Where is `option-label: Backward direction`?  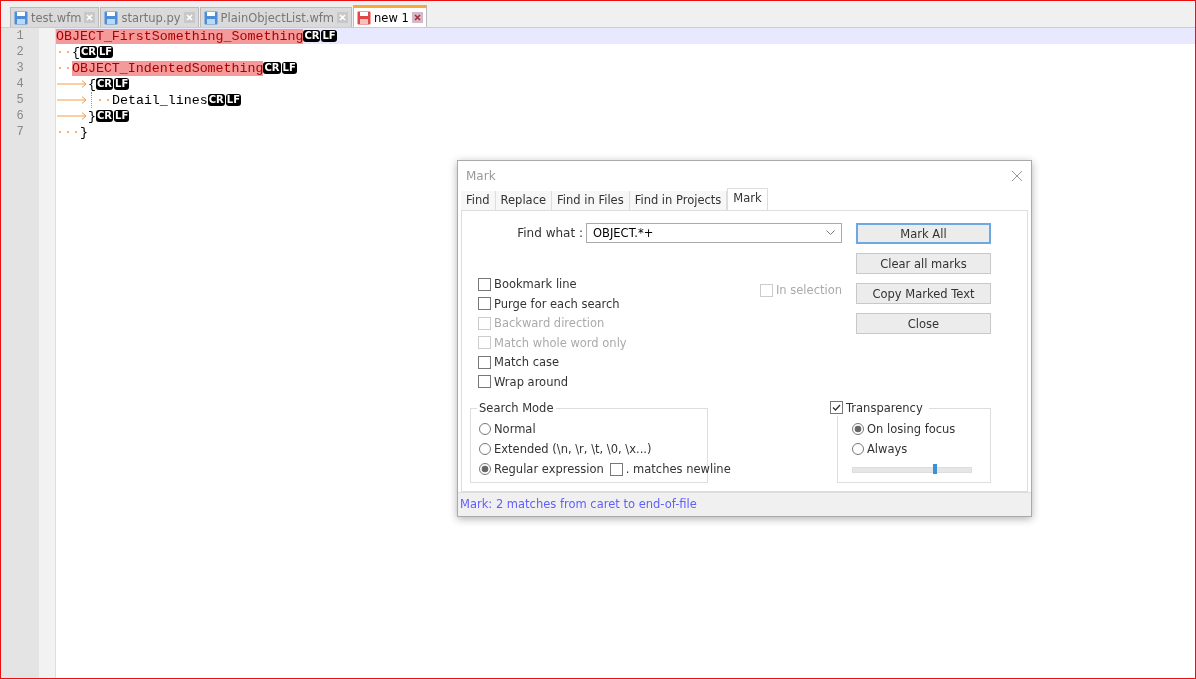 option-label: Backward direction is located at coordinates (549, 323).